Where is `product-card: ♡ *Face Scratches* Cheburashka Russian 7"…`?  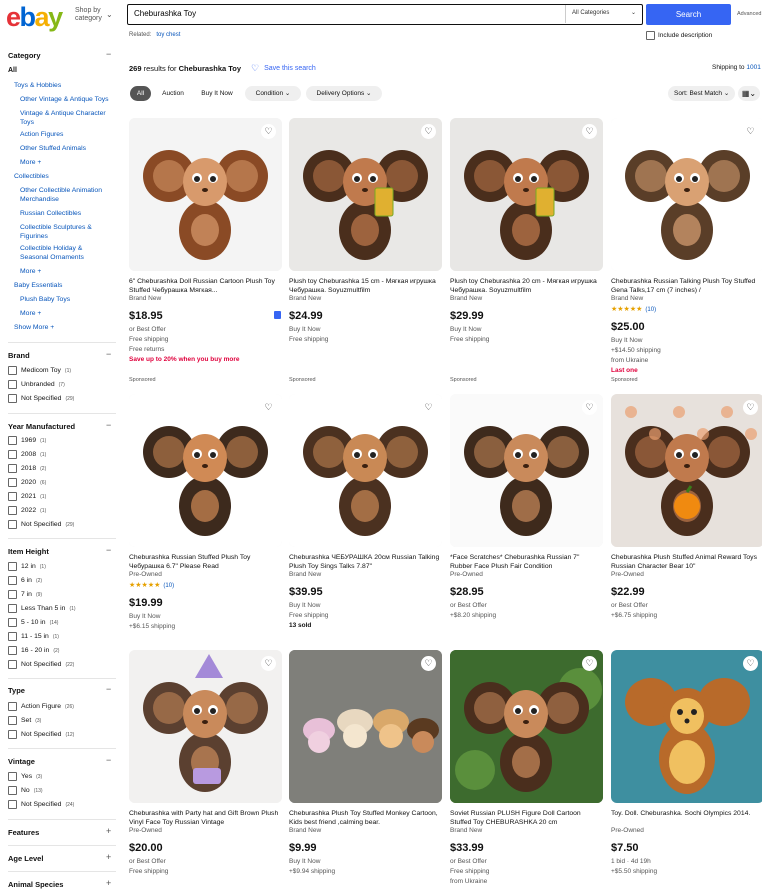
product-card: ♡ *Face Scratches* Cheburashka Russian 7"… is located at coordinates (526, 514).